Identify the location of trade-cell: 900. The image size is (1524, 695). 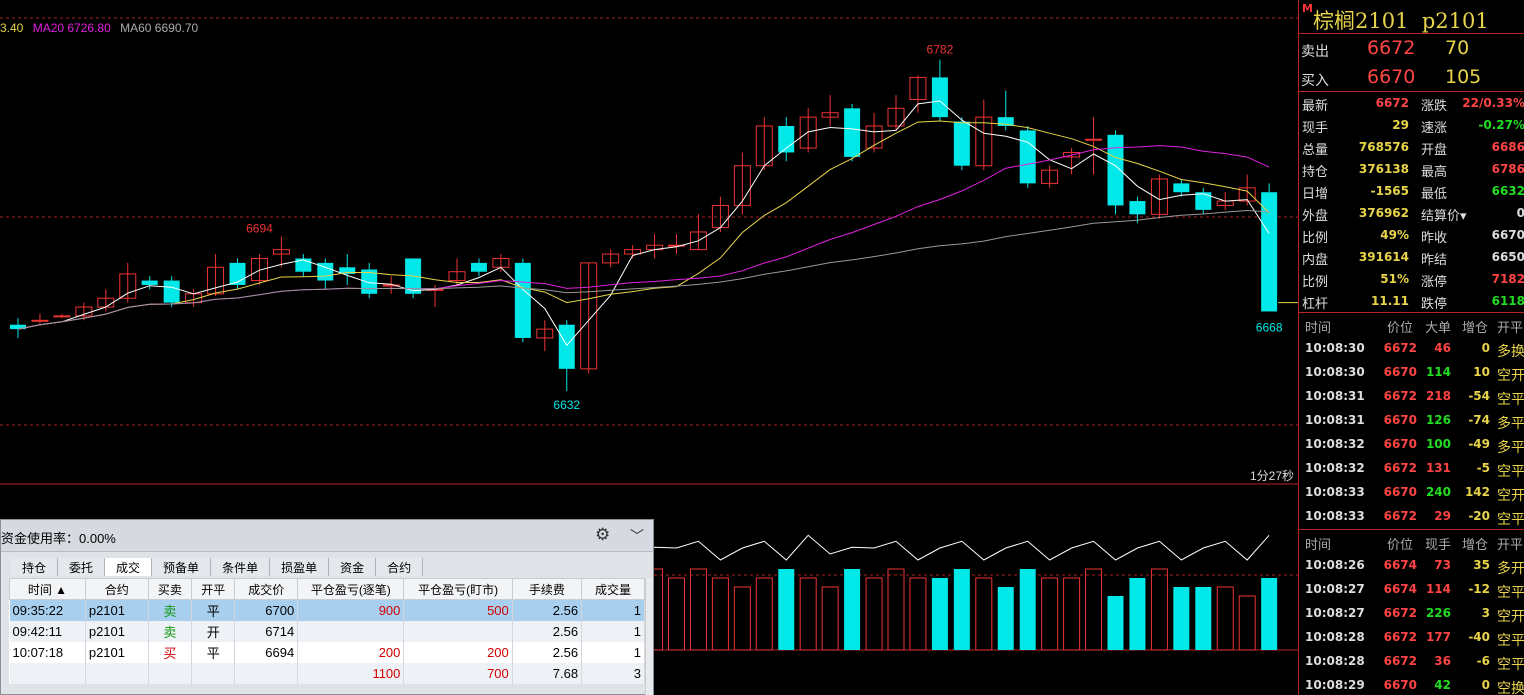
(351, 610).